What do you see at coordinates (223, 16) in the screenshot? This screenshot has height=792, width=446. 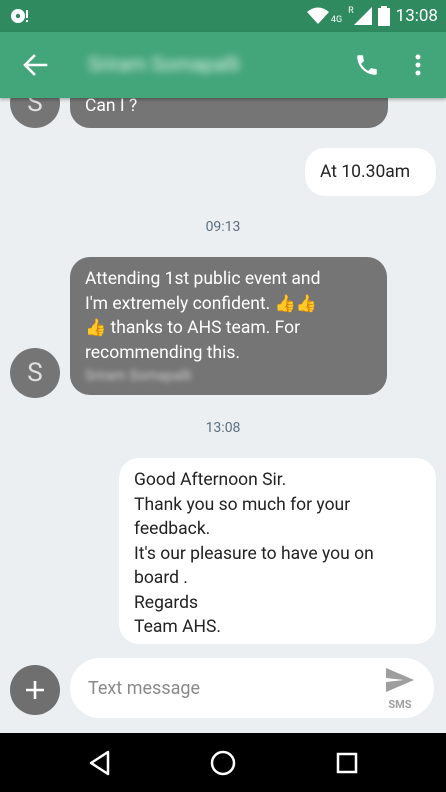 I see `status-bar: 4G R 13:08` at bounding box center [223, 16].